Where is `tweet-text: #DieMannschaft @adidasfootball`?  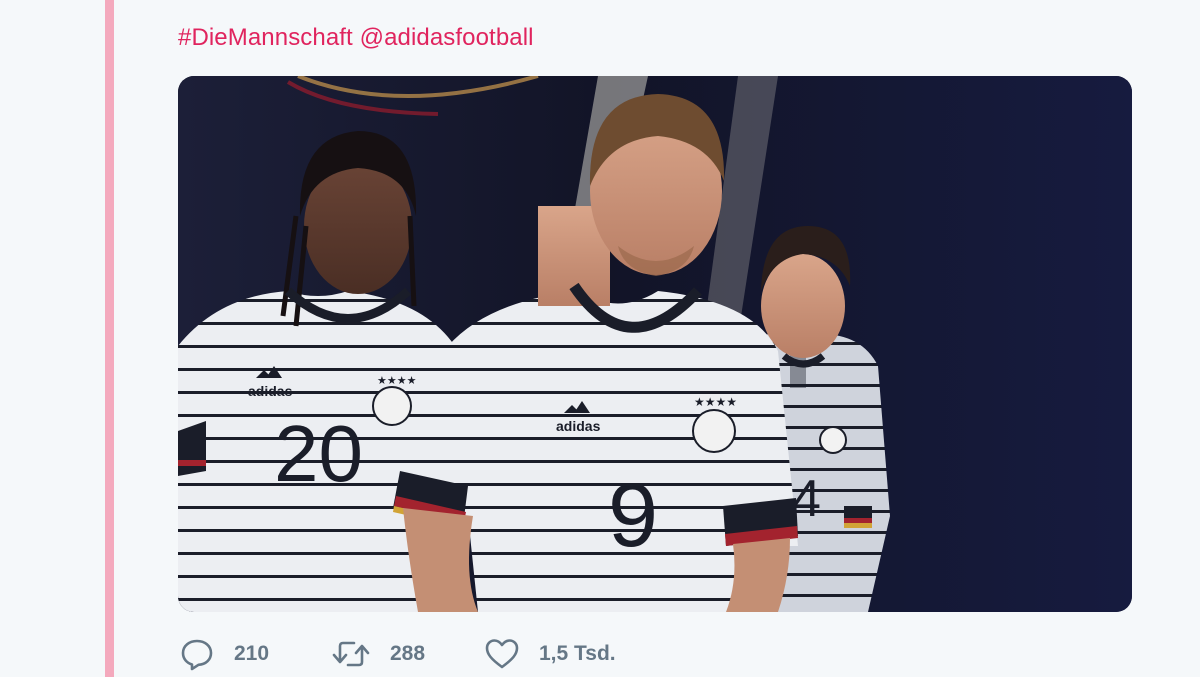 tweet-text: #DieMannschaft @adidasfootball is located at coordinates (356, 38).